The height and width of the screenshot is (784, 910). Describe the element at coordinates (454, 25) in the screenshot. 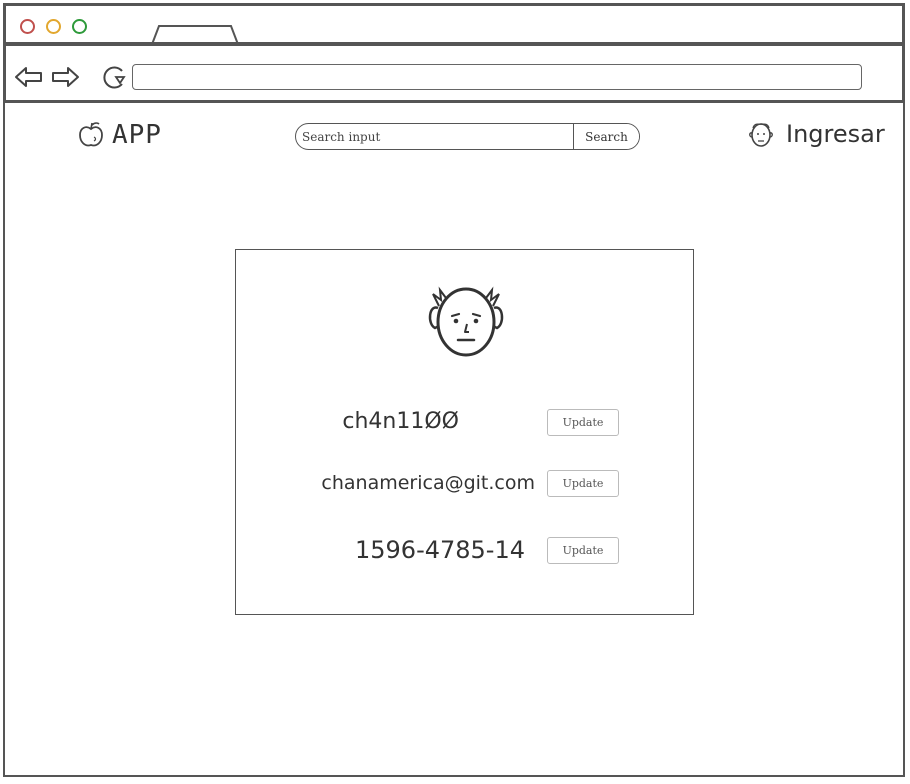

I see `title-bar` at that location.